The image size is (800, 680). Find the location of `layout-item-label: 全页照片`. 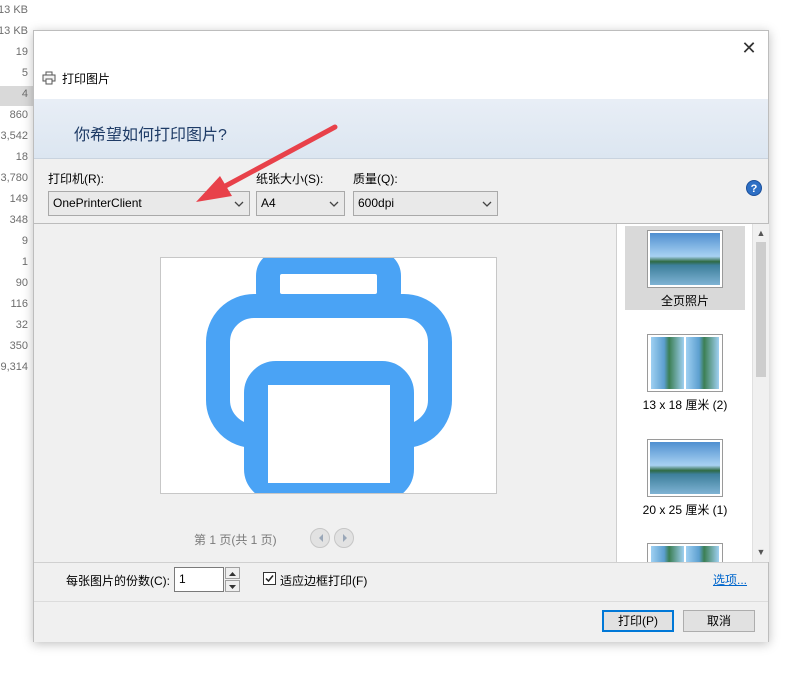

layout-item-label: 全页照片 is located at coordinates (684, 301).